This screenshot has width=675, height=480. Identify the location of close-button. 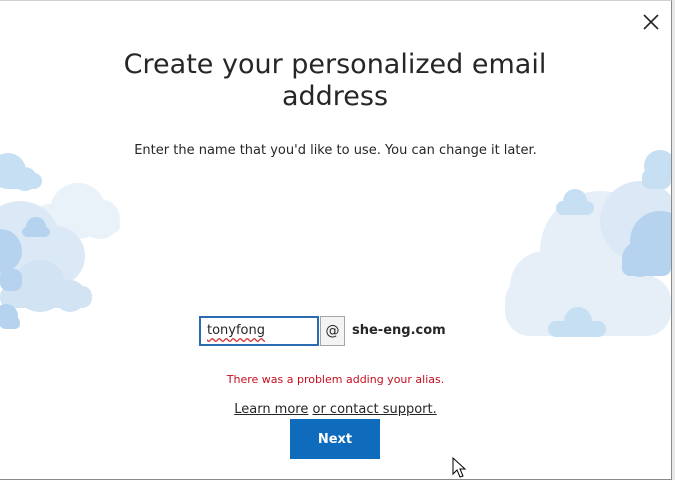
(651, 22).